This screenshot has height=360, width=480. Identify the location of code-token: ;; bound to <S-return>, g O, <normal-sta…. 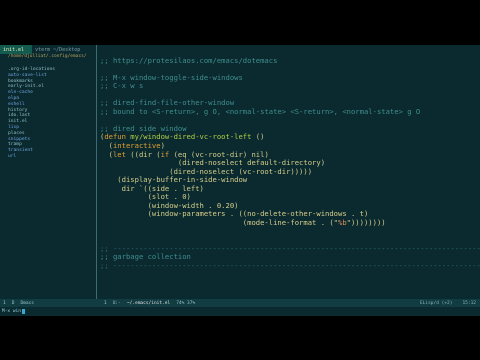
(260, 111).